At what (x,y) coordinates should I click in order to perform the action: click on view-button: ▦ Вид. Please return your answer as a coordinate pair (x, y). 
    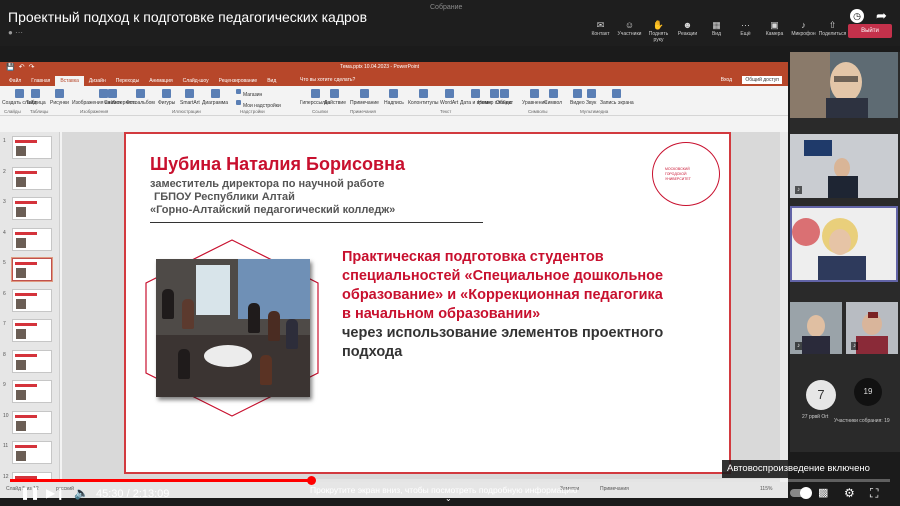
    Looking at the image, I should click on (716, 31).